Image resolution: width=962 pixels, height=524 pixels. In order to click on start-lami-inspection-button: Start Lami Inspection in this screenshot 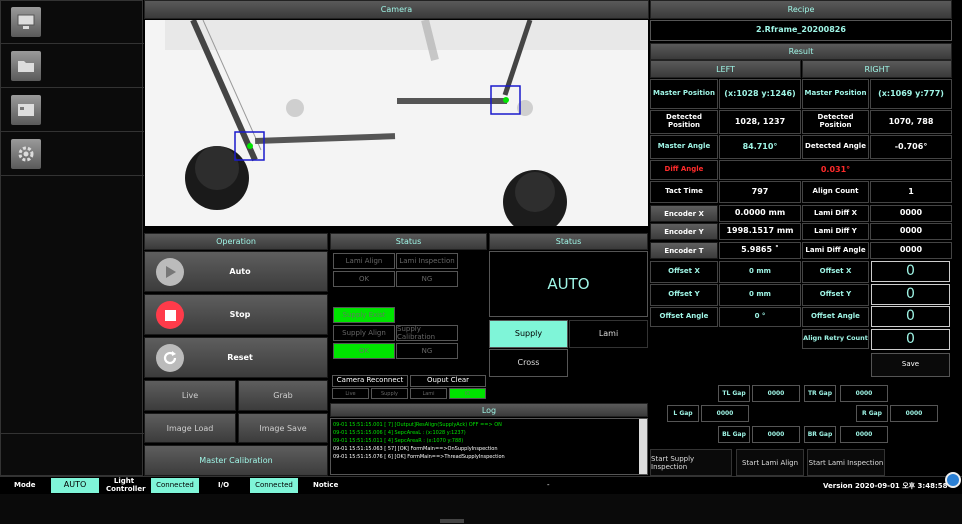, I will do `click(846, 462)`.